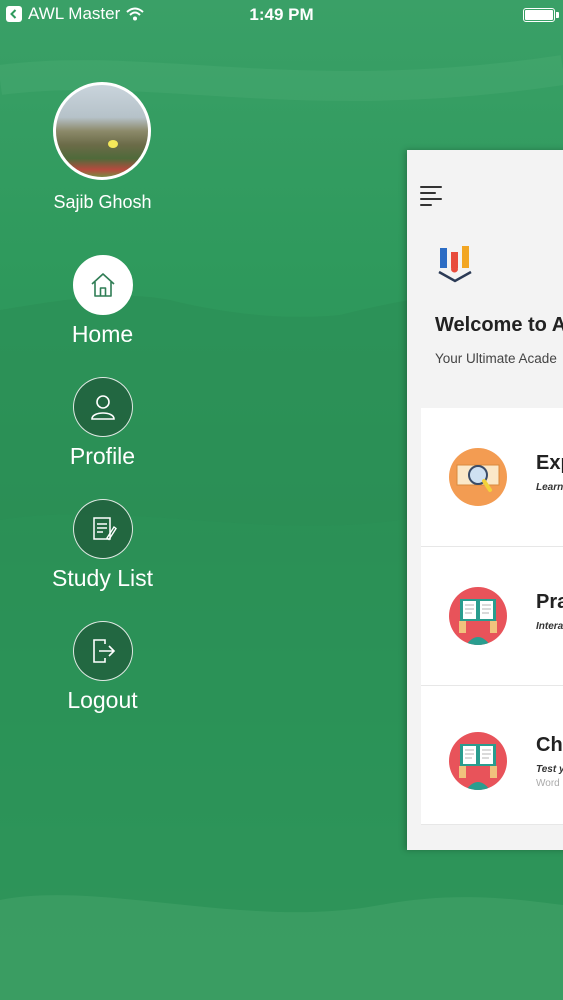  What do you see at coordinates (478, 477) in the screenshot?
I see `magnifier-book-icon` at bounding box center [478, 477].